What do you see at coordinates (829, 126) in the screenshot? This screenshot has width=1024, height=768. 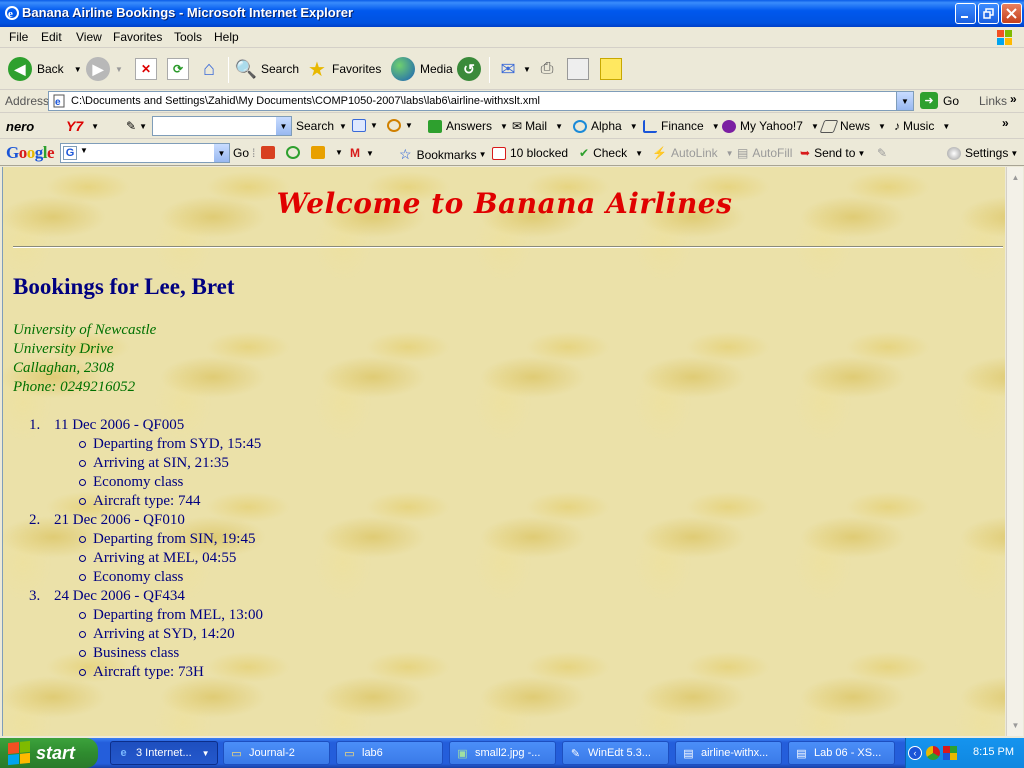 I see `news-icon` at bounding box center [829, 126].